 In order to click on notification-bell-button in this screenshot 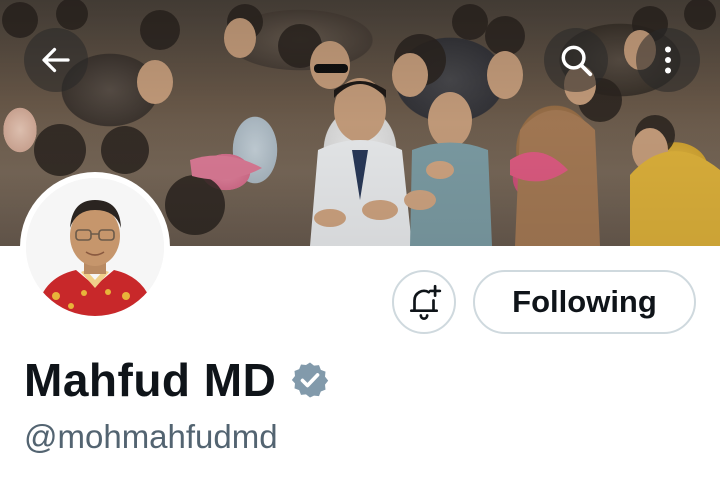, I will do `click(424, 302)`.